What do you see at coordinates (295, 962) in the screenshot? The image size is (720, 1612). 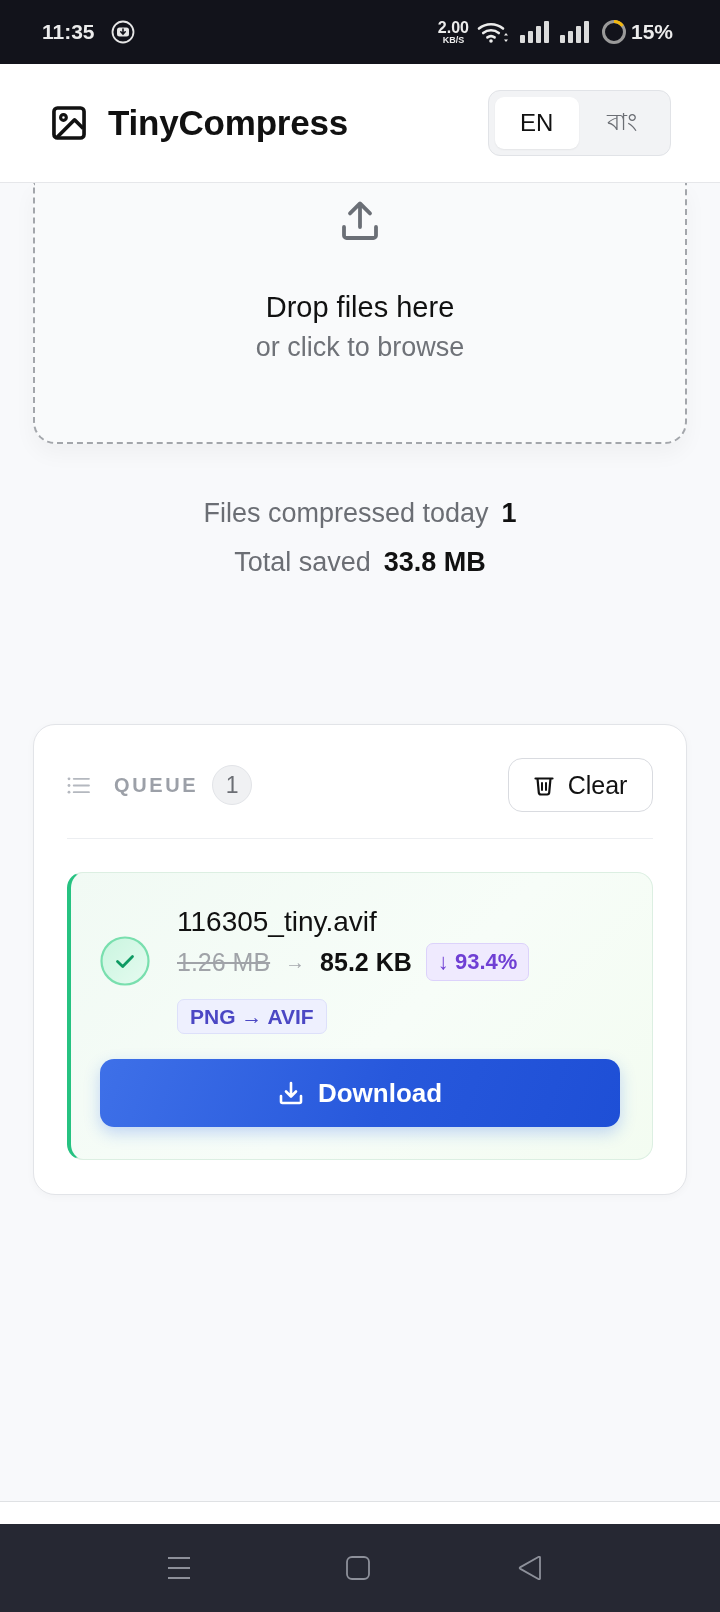 I see `size-arrow: →` at bounding box center [295, 962].